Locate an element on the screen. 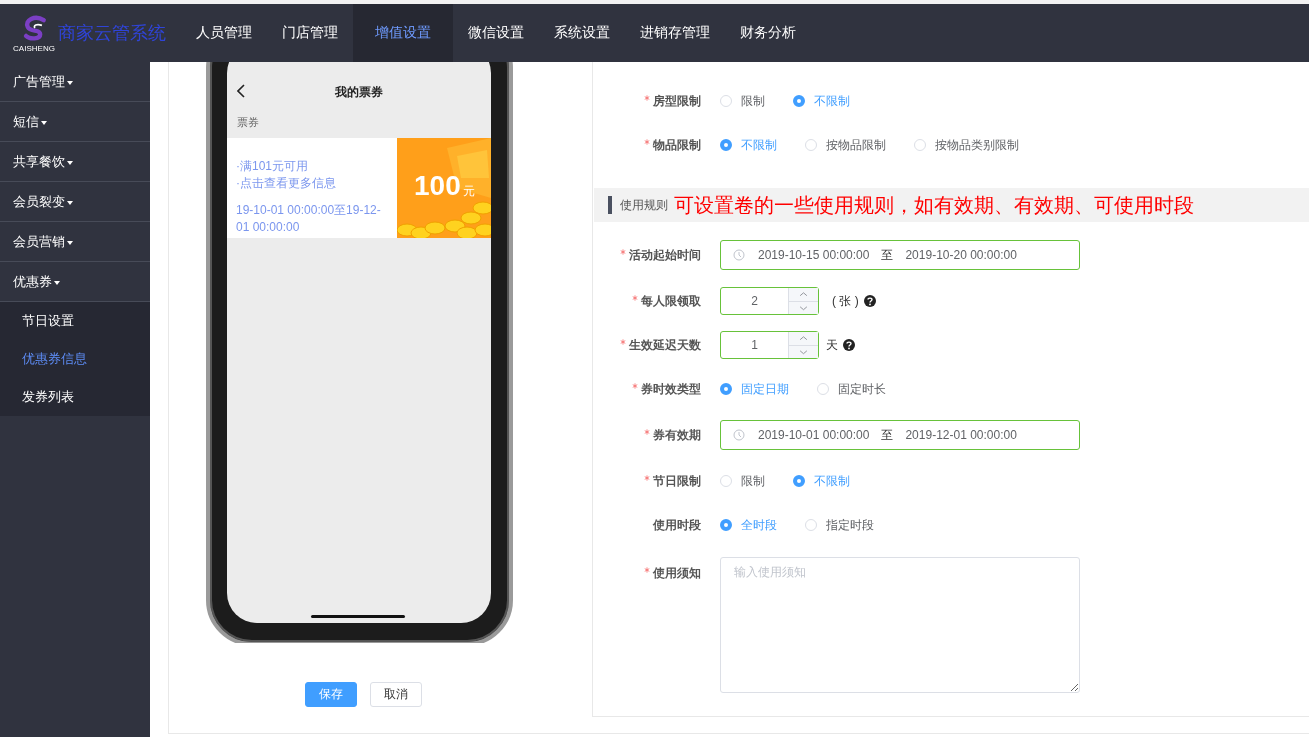  field-label: 每人限领取 is located at coordinates (671, 300).